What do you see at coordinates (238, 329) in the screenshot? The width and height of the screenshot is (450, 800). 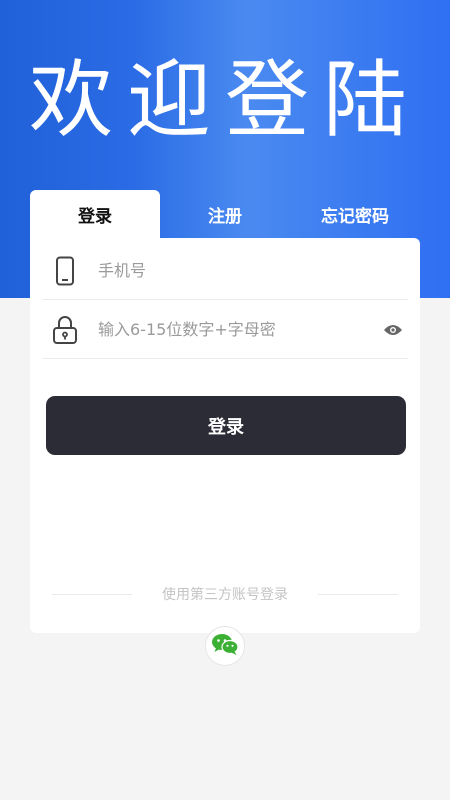 I see `password-input` at bounding box center [238, 329].